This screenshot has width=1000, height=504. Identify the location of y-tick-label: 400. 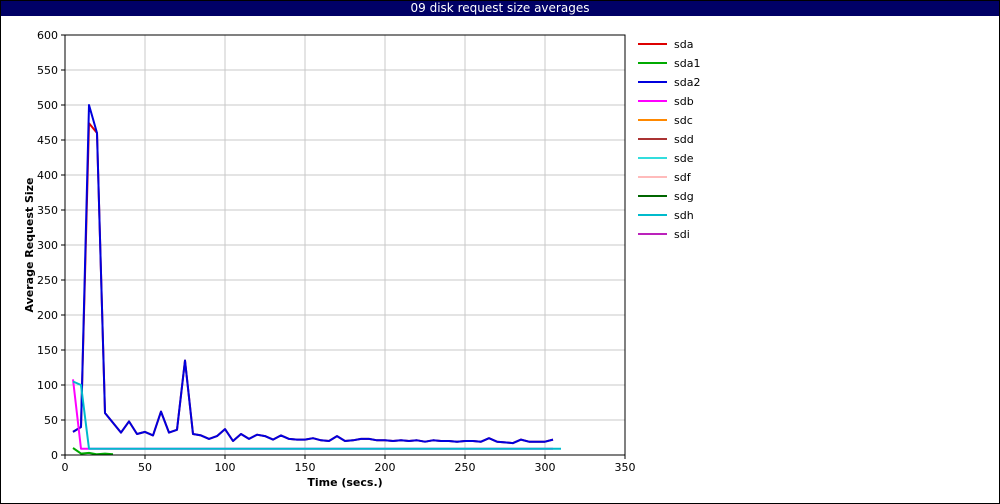
(47, 175).